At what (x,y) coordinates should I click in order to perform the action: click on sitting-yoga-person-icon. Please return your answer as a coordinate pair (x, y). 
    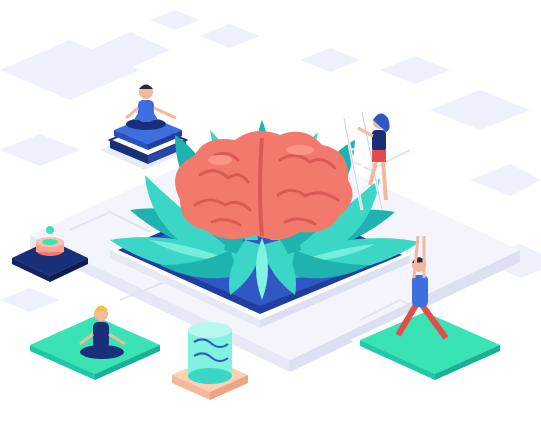
    Looking at the image, I should click on (95, 342).